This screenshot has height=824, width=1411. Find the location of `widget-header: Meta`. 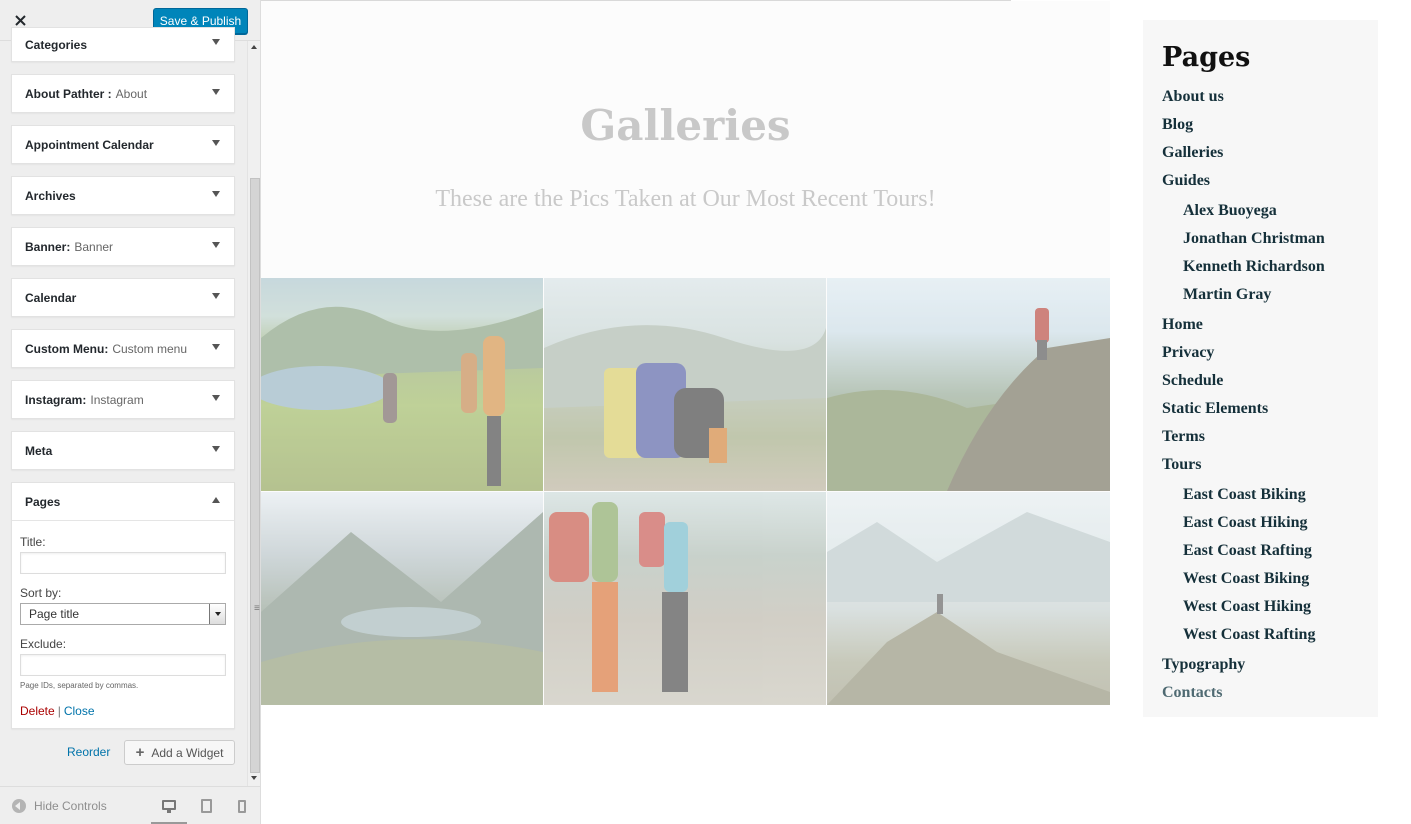

widget-header: Meta is located at coordinates (123, 450).